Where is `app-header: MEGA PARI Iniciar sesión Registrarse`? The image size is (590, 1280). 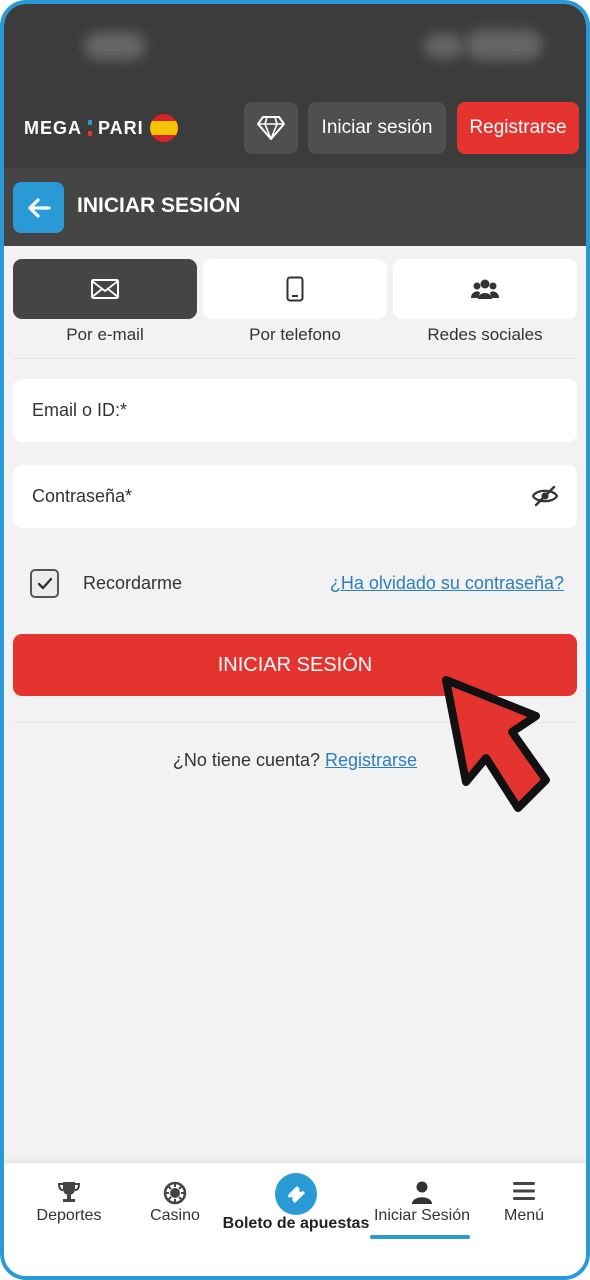
app-header: MEGA PARI Iniciar sesión Registrarse is located at coordinates (295, 128).